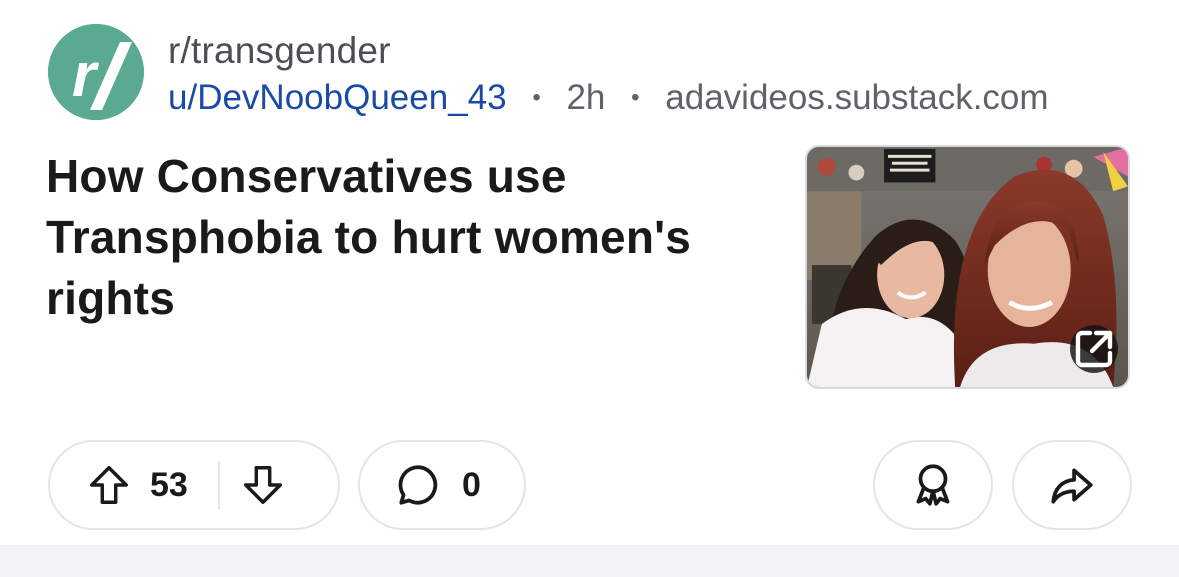  I want to click on subreddit-avatar: r, so click(96, 72).